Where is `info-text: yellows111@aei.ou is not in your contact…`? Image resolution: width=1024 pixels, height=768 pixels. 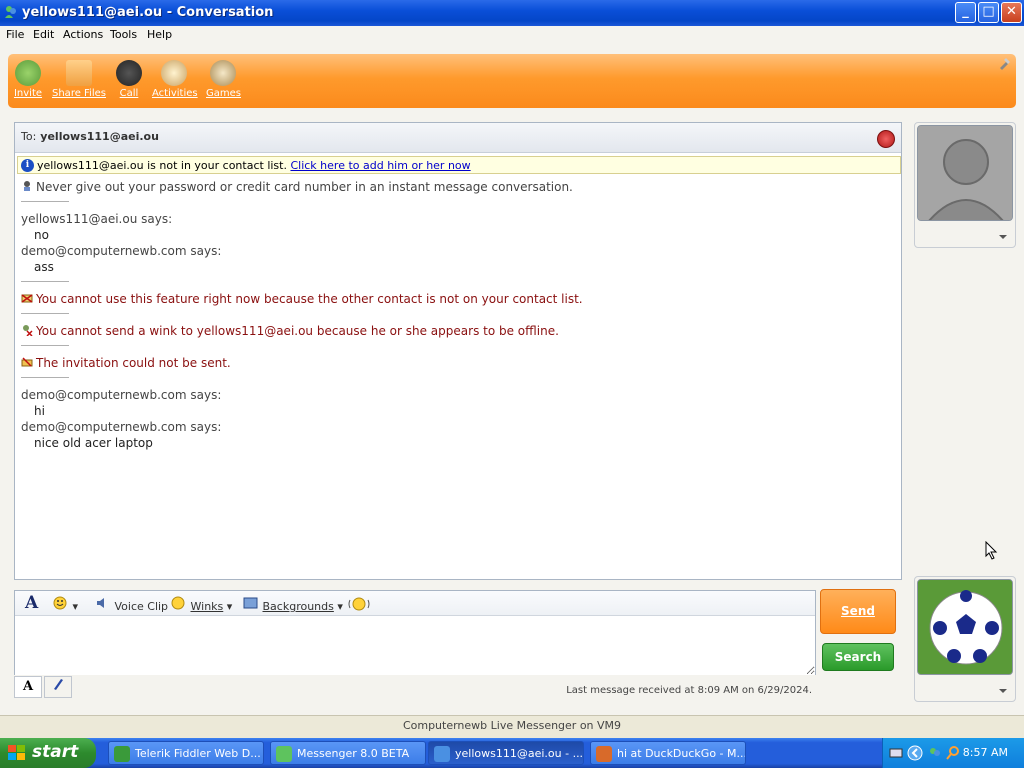 info-text: yellows111@aei.ou is not in your contact… is located at coordinates (162, 165).